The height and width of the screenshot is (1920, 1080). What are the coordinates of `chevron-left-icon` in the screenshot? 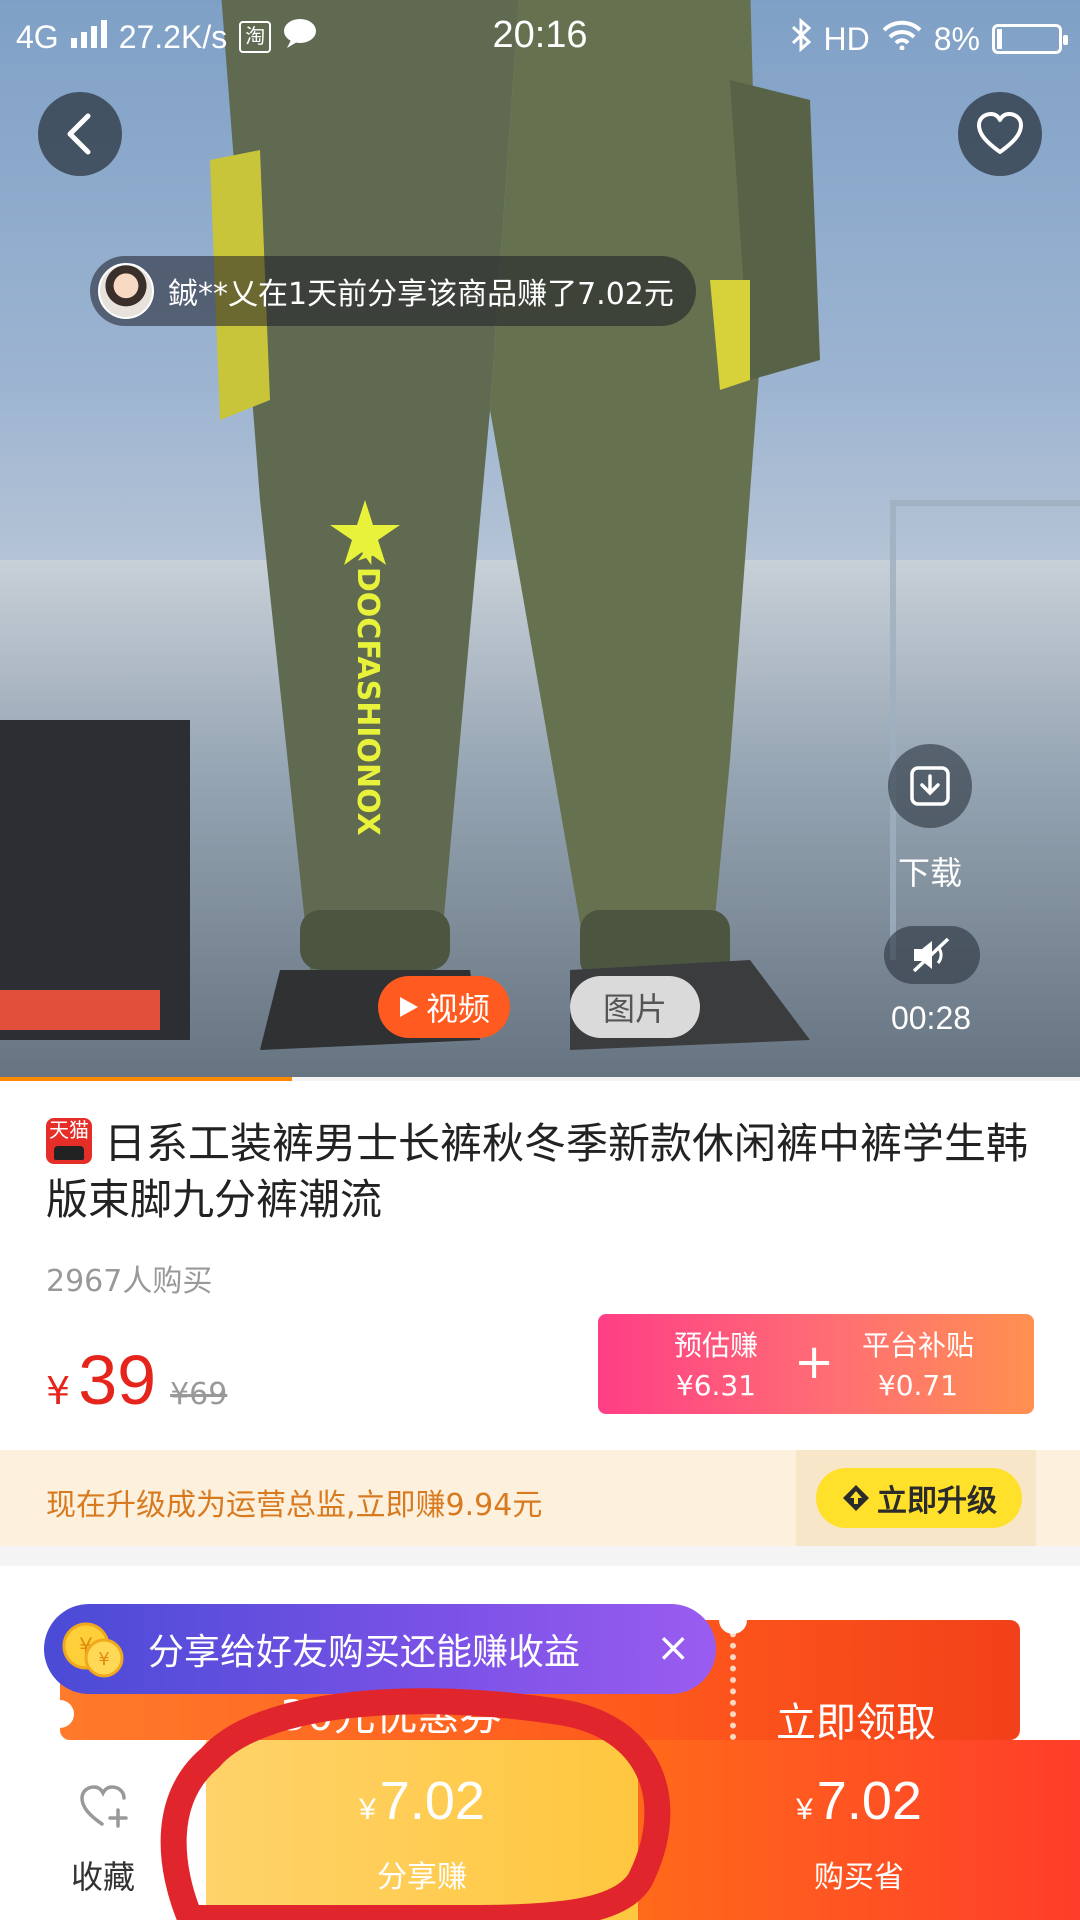 It's located at (79, 134).